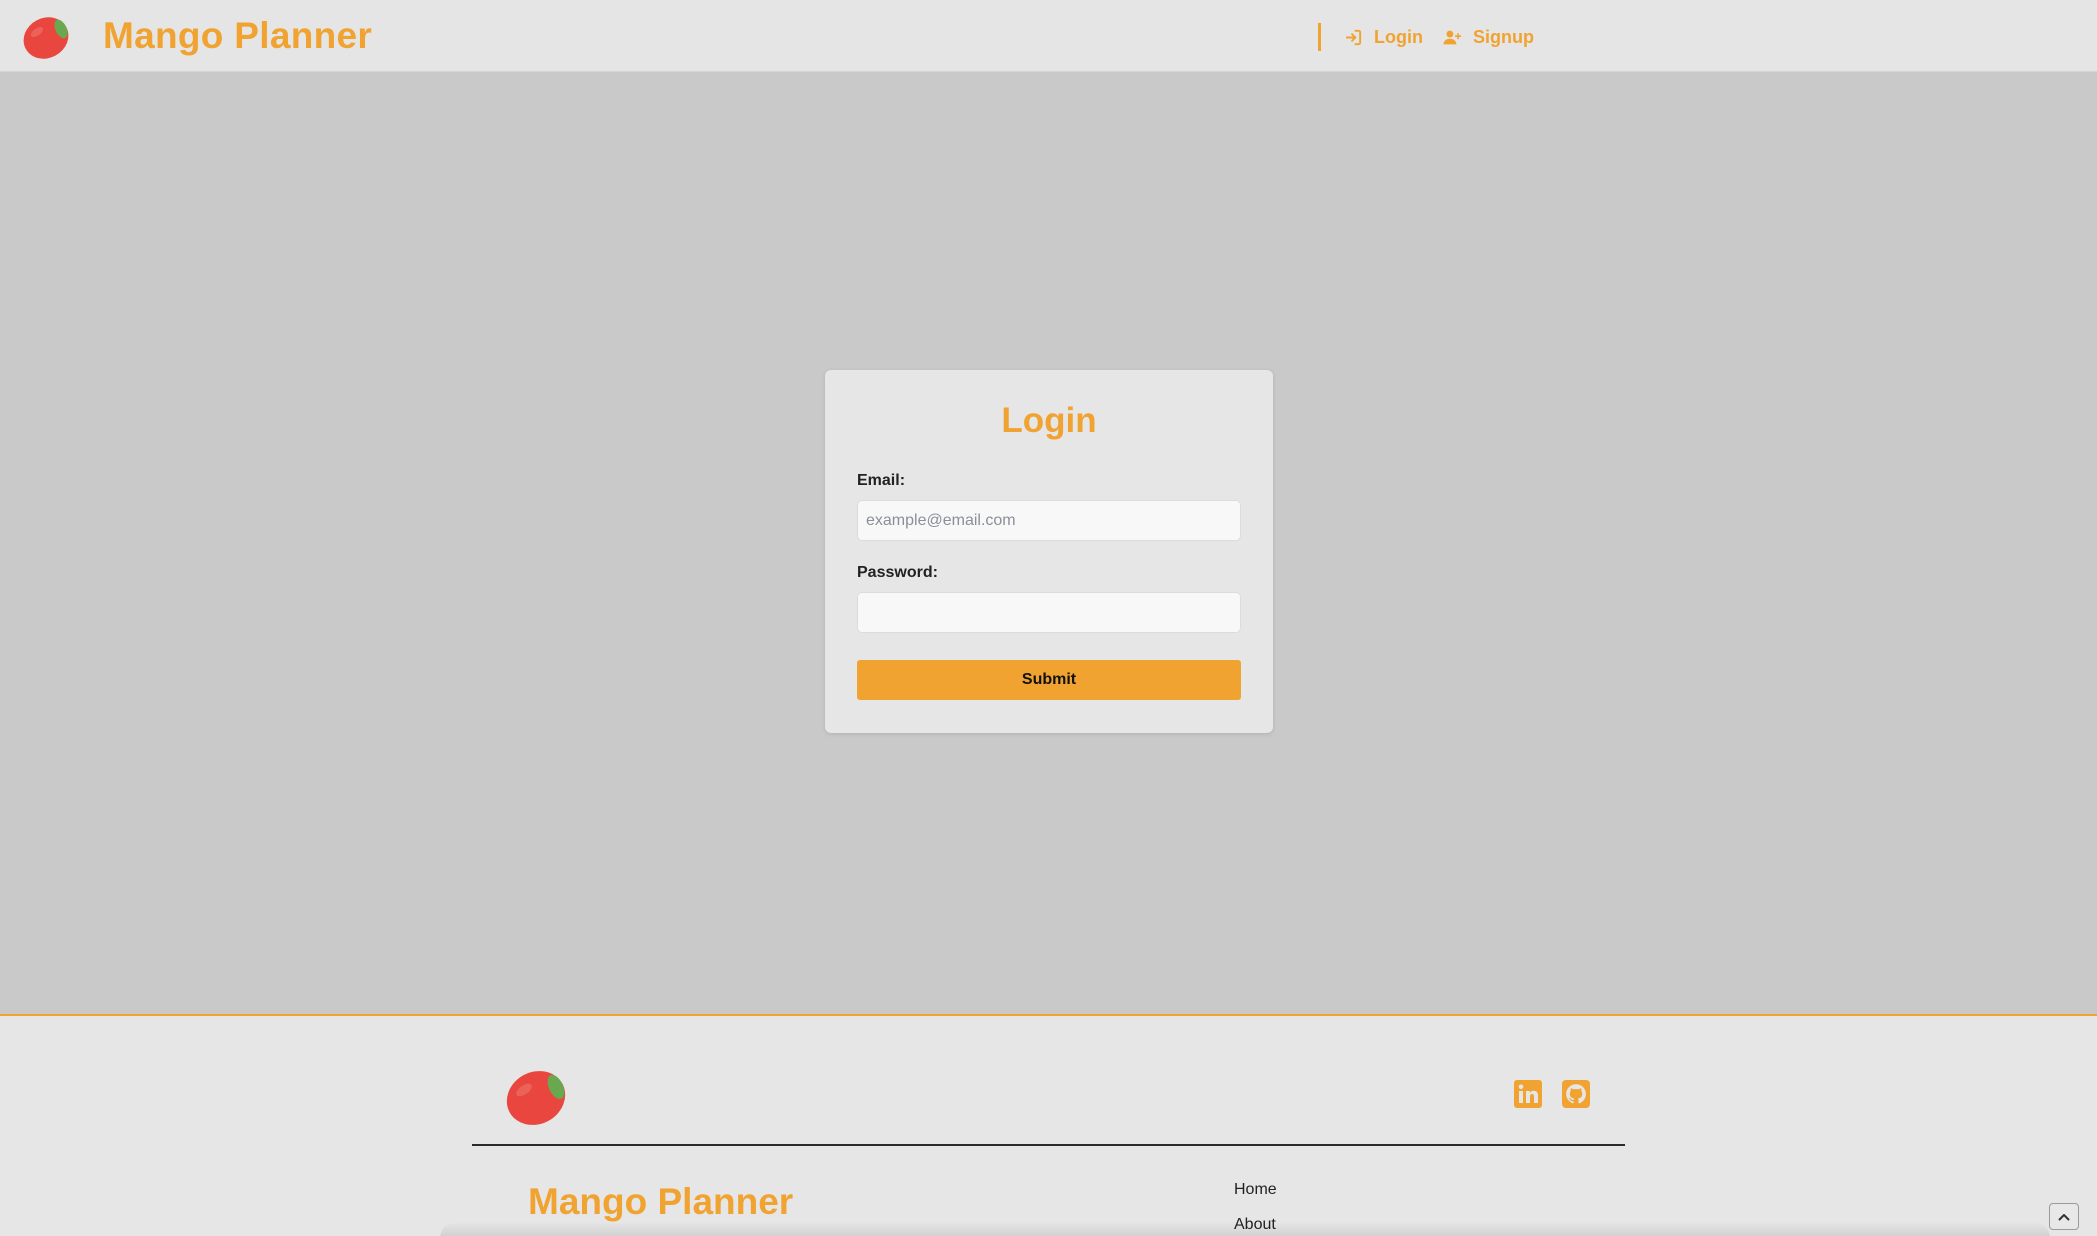  I want to click on linkedin-icon, so click(1528, 1094).